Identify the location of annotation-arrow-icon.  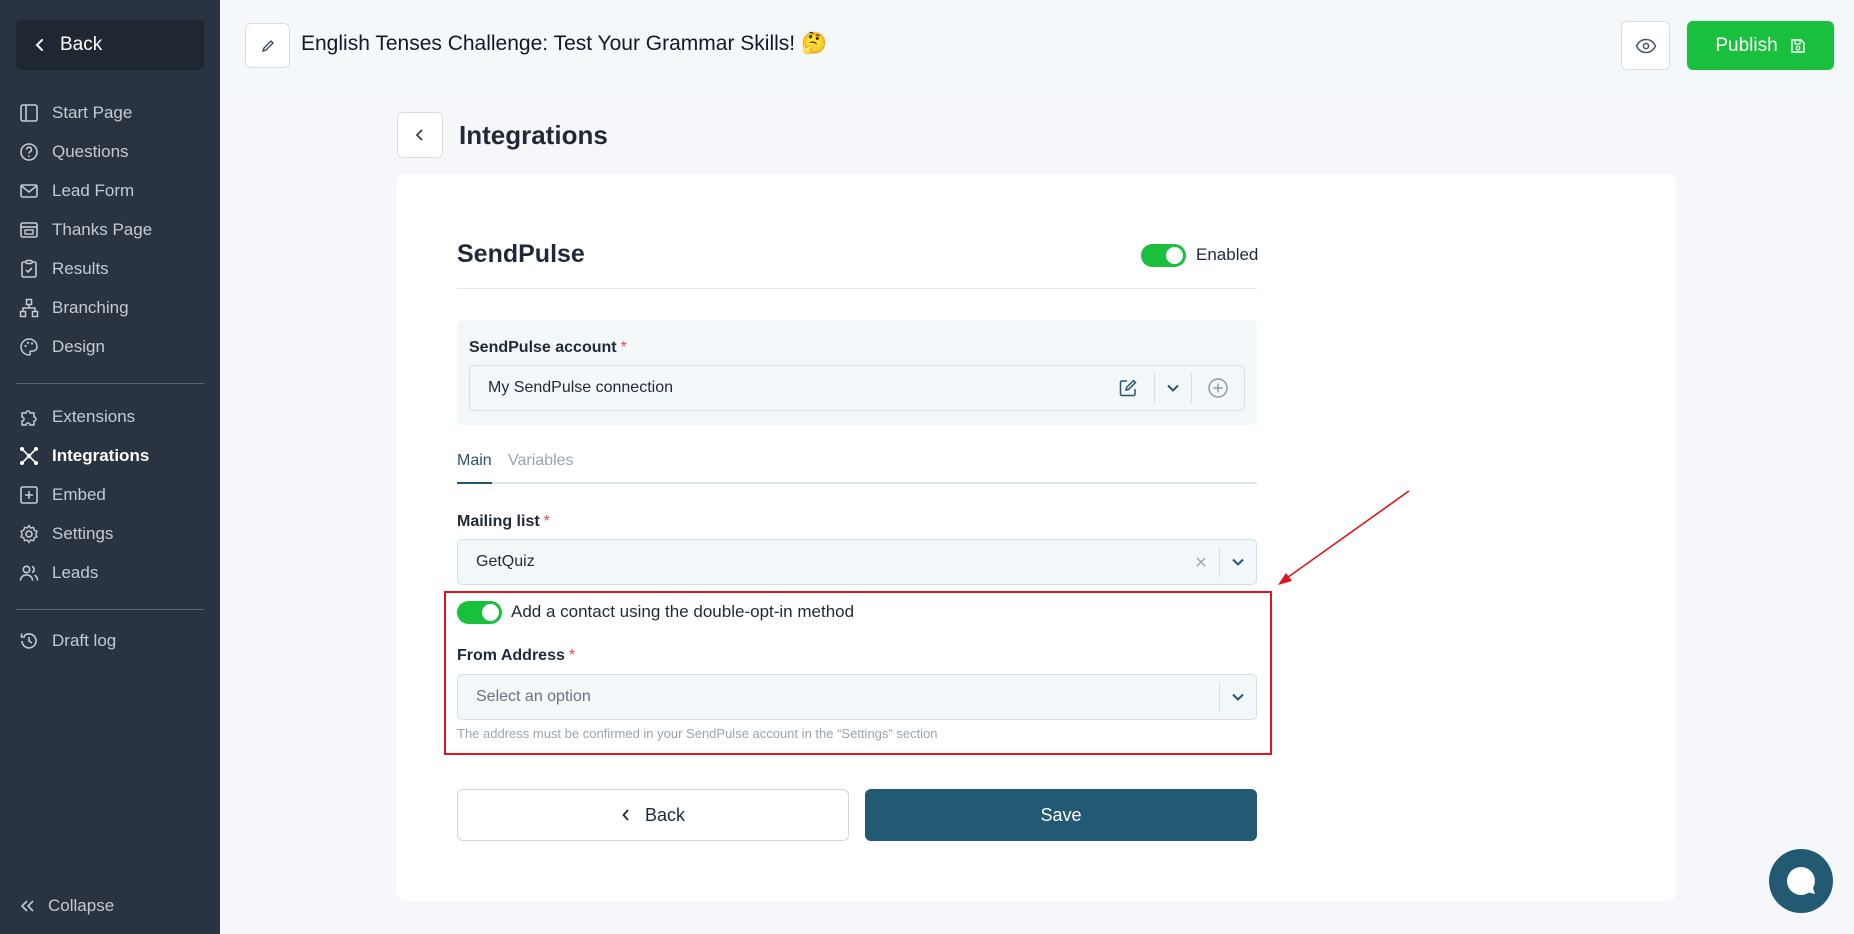
(1344, 537).